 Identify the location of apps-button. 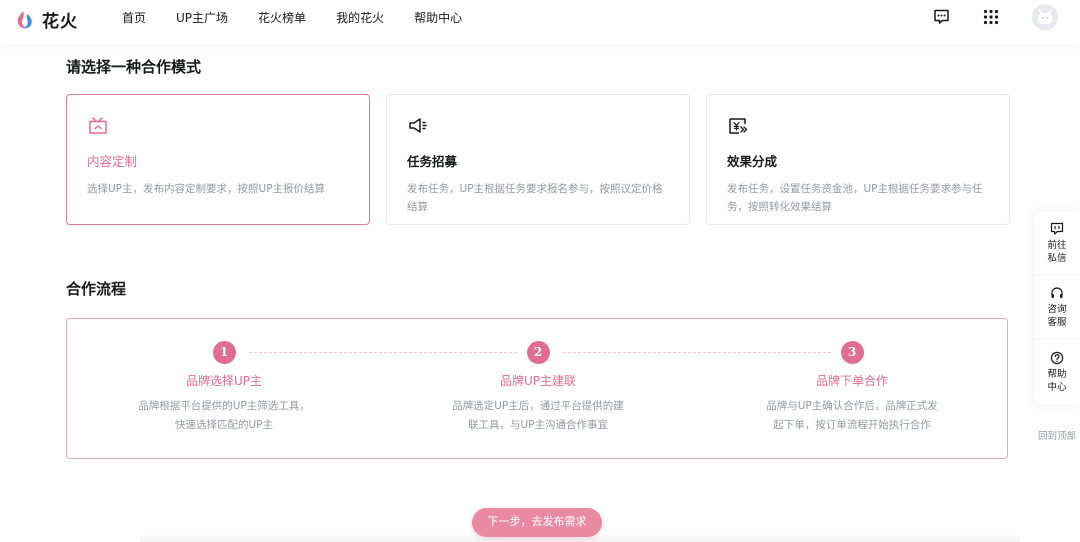
(991, 17).